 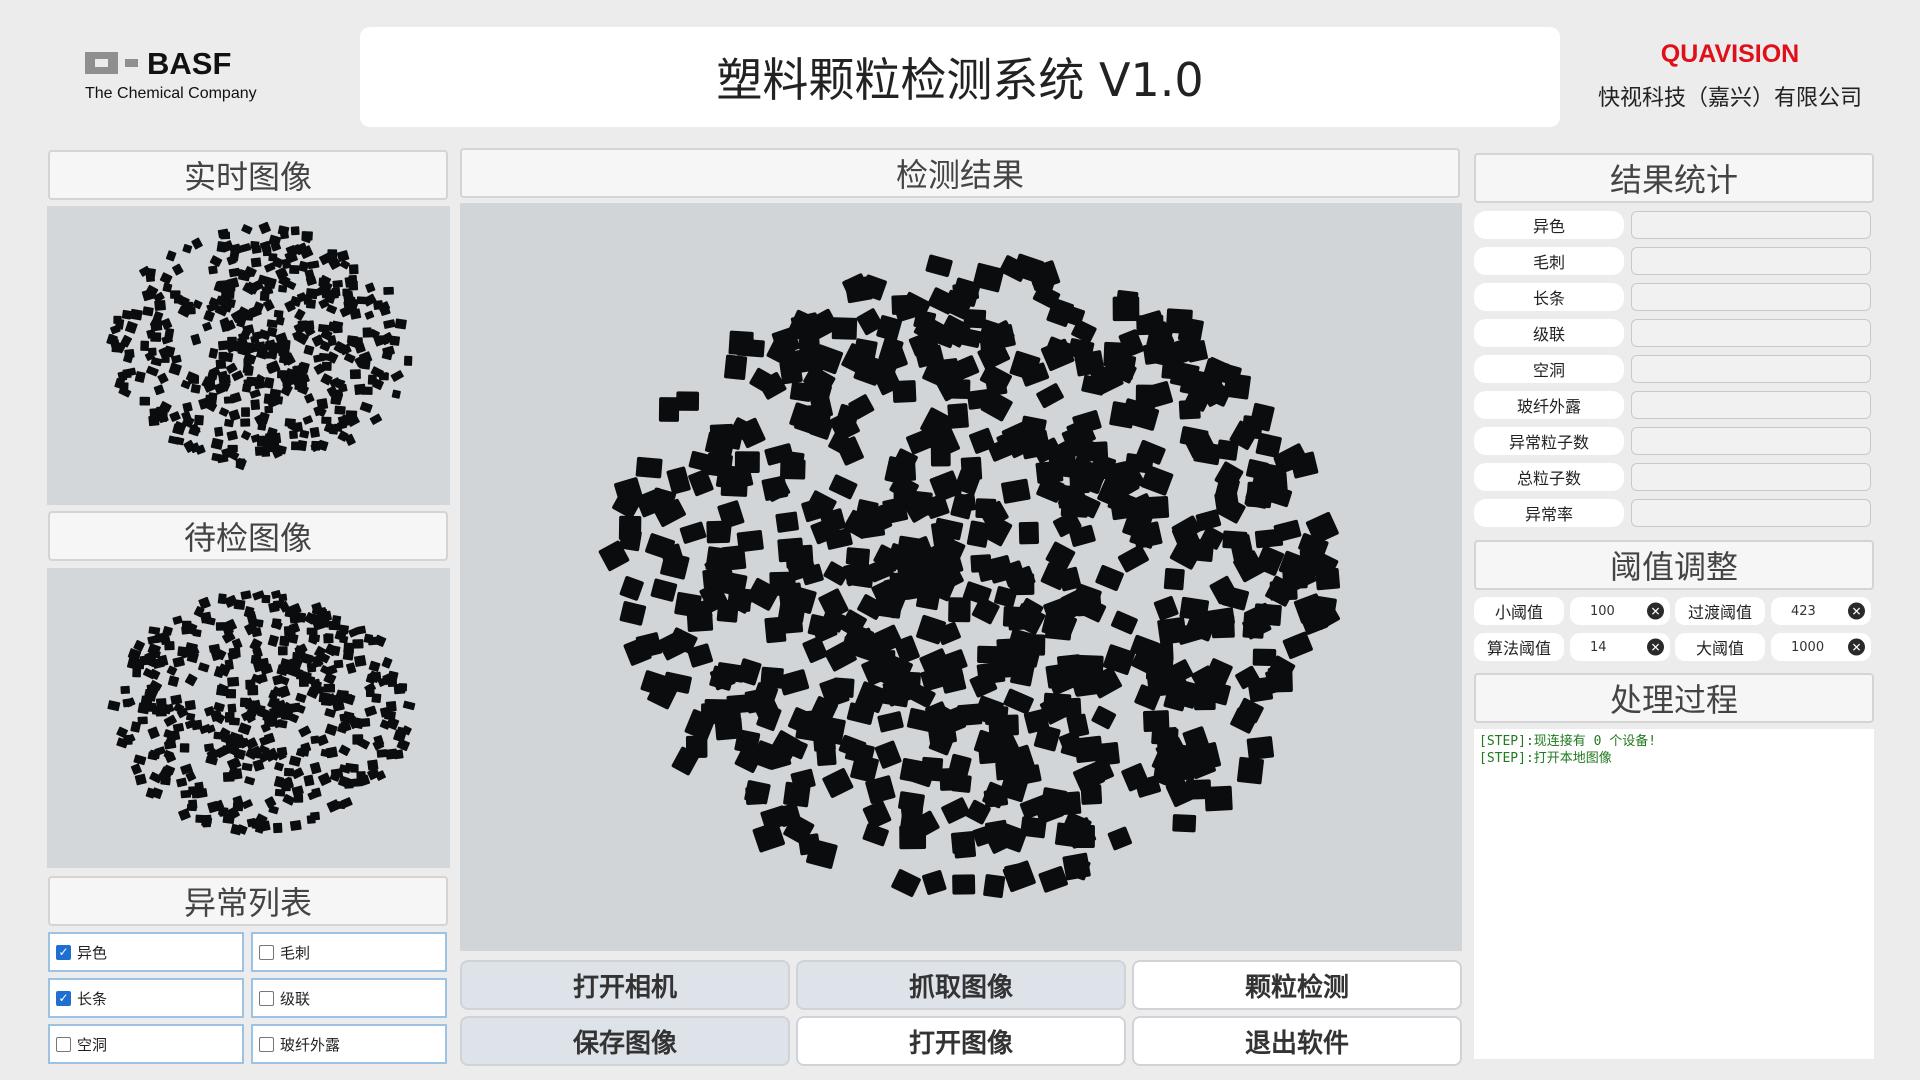 What do you see at coordinates (1821, 647) in the screenshot?
I see `large-threshold-input: 1000 ✕` at bounding box center [1821, 647].